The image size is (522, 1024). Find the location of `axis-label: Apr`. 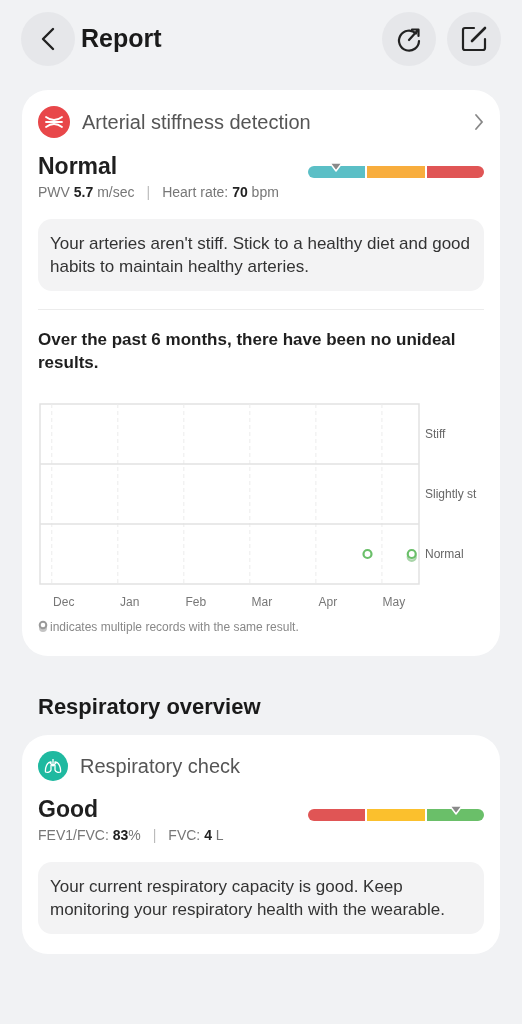

axis-label: Apr is located at coordinates (328, 602).